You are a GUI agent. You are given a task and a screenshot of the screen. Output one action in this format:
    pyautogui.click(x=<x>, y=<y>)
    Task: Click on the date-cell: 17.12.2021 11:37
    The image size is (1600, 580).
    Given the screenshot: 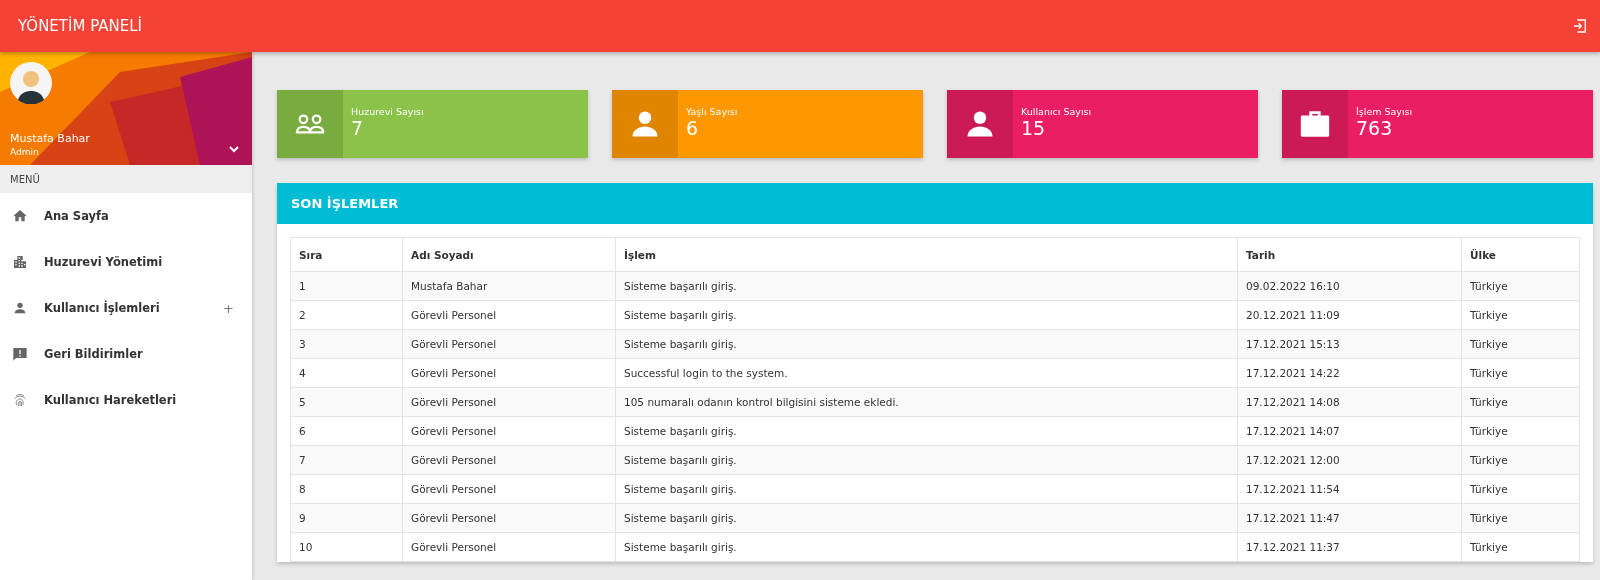 What is the action you would take?
    pyautogui.click(x=1349, y=547)
    